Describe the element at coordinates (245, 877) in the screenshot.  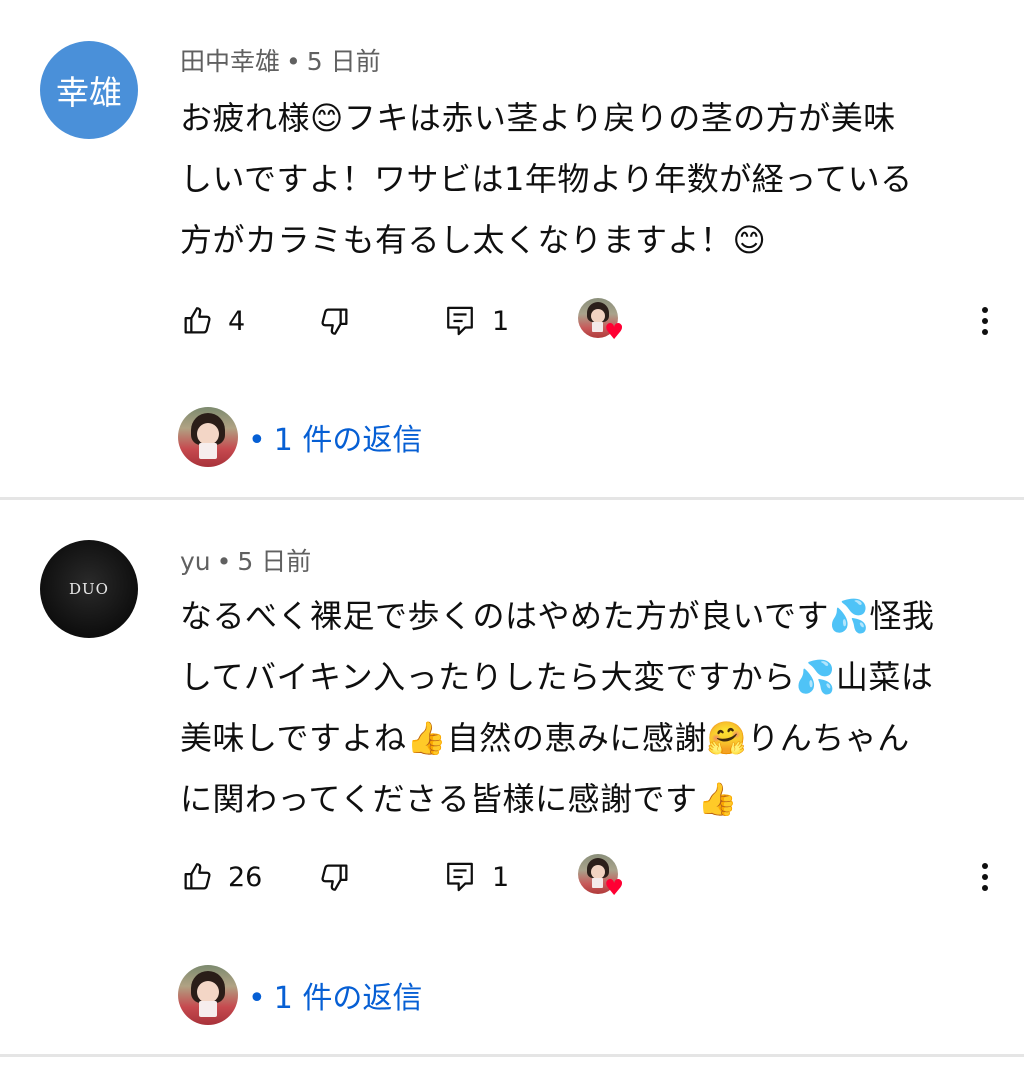
I see `like-count: 26` at that location.